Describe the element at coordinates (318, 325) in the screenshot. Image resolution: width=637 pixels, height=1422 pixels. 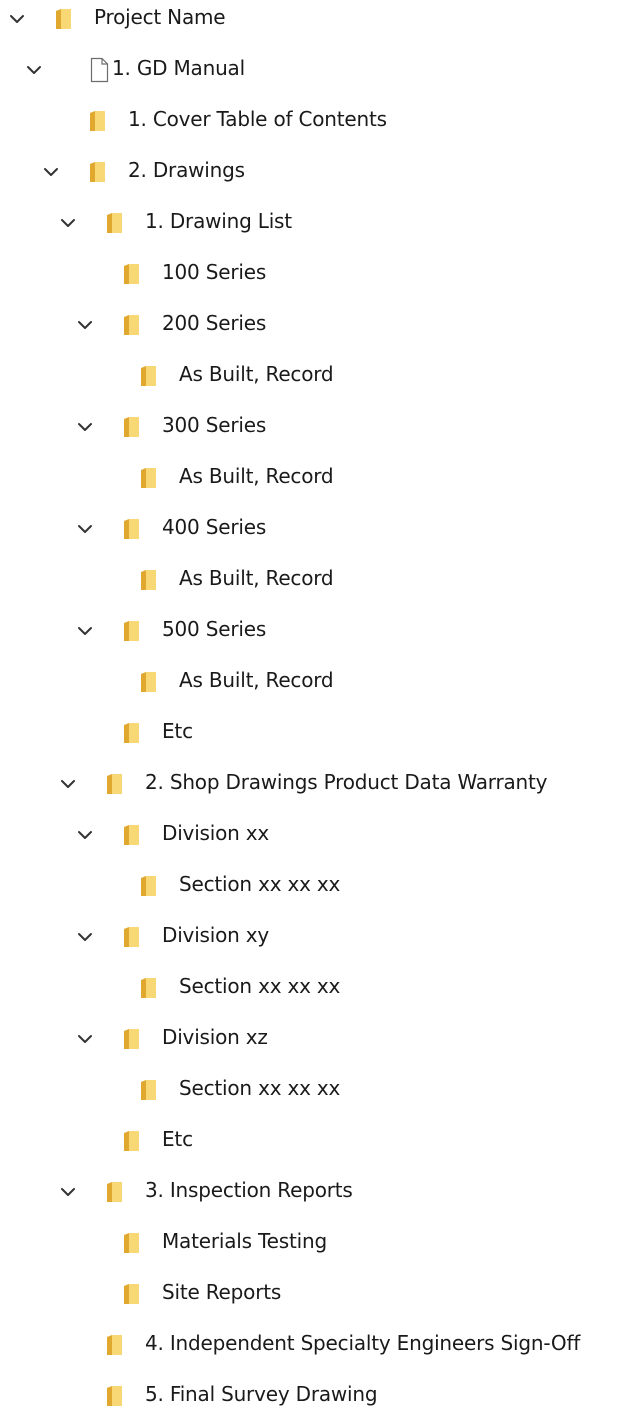
I see `tree-node: 200 Series` at that location.